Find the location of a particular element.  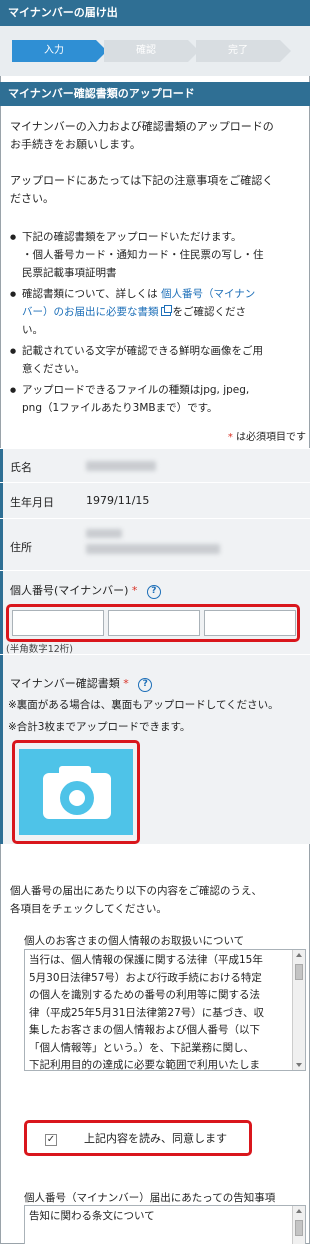

notice-scrollbar is located at coordinates (298, 1225).